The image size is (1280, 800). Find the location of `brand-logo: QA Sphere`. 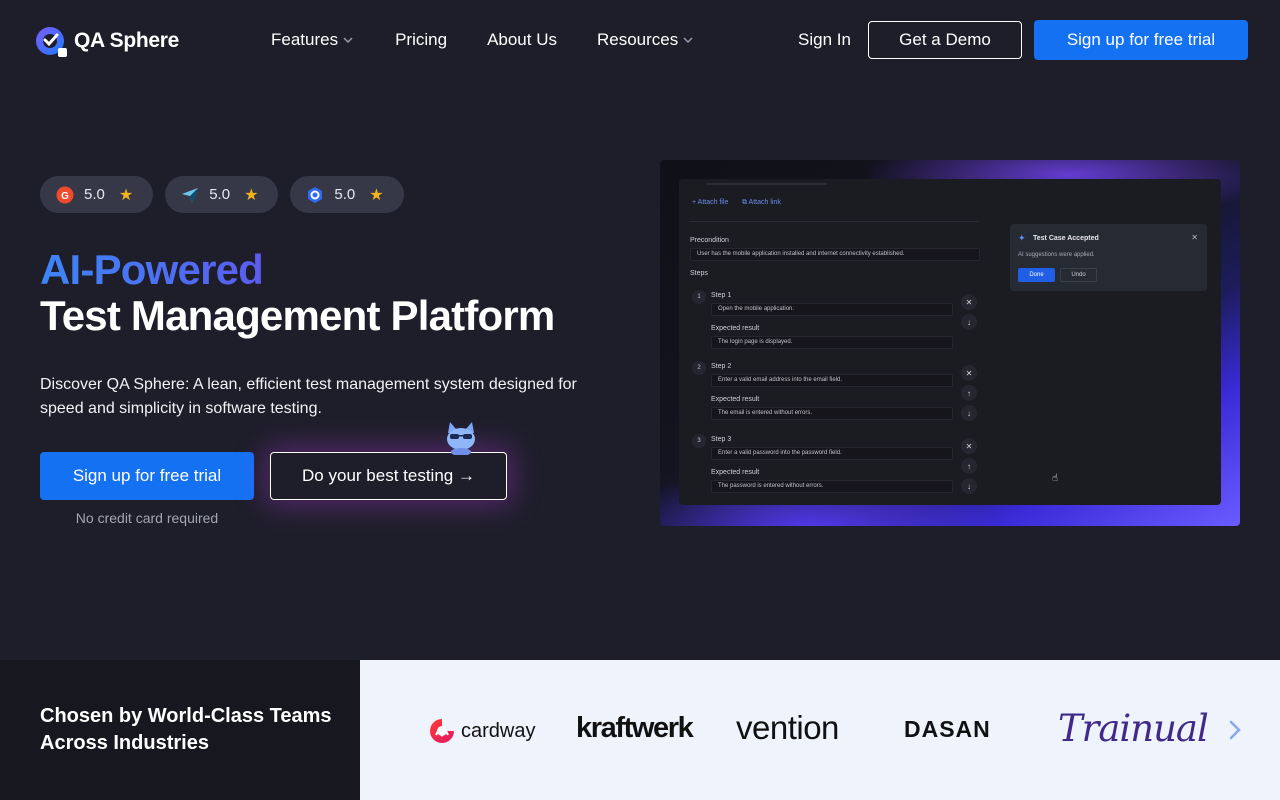

brand-logo: QA Sphere is located at coordinates (106, 41).